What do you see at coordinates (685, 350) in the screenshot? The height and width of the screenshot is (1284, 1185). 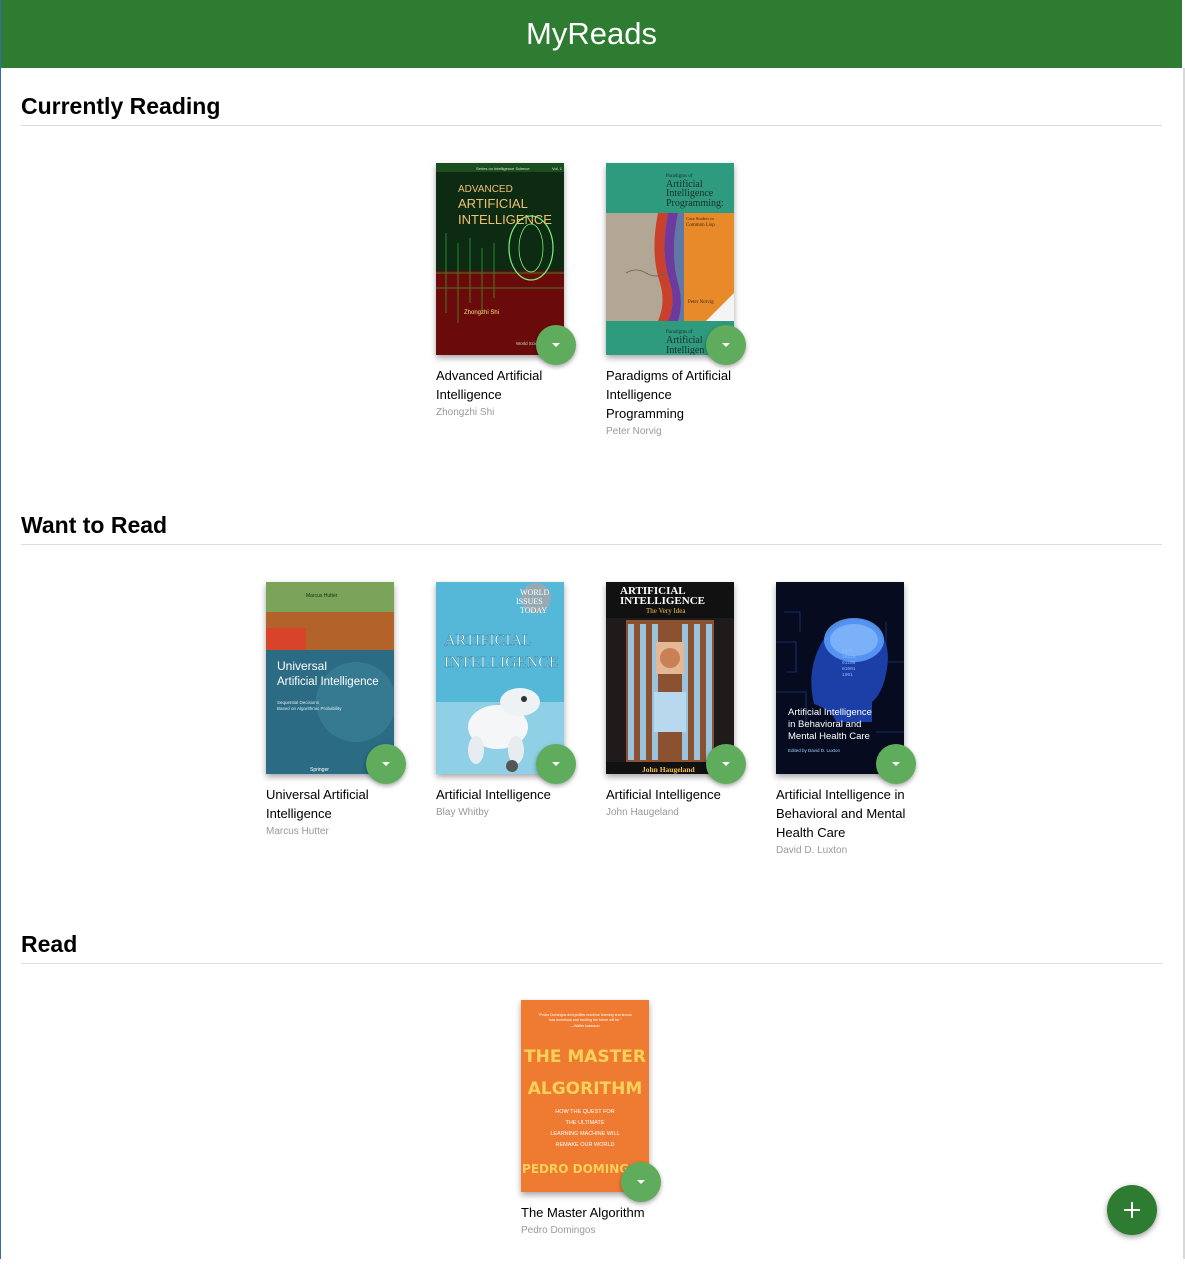 I see `cover-bottom-3: Intelligen` at bounding box center [685, 350].